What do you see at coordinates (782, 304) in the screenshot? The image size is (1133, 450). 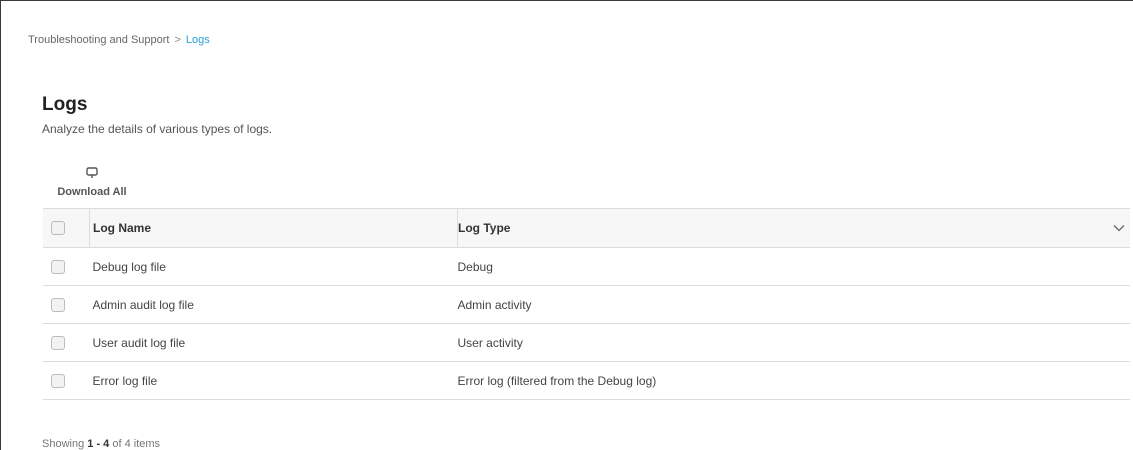 I see `log-type-cell: Admin activity` at bounding box center [782, 304].